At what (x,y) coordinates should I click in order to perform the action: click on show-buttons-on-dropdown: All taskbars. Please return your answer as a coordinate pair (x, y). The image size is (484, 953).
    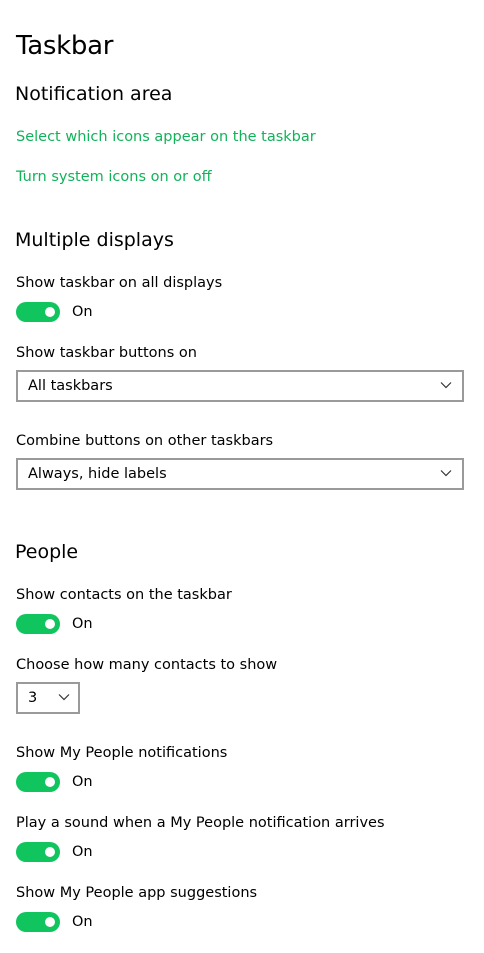
    Looking at the image, I should click on (240, 386).